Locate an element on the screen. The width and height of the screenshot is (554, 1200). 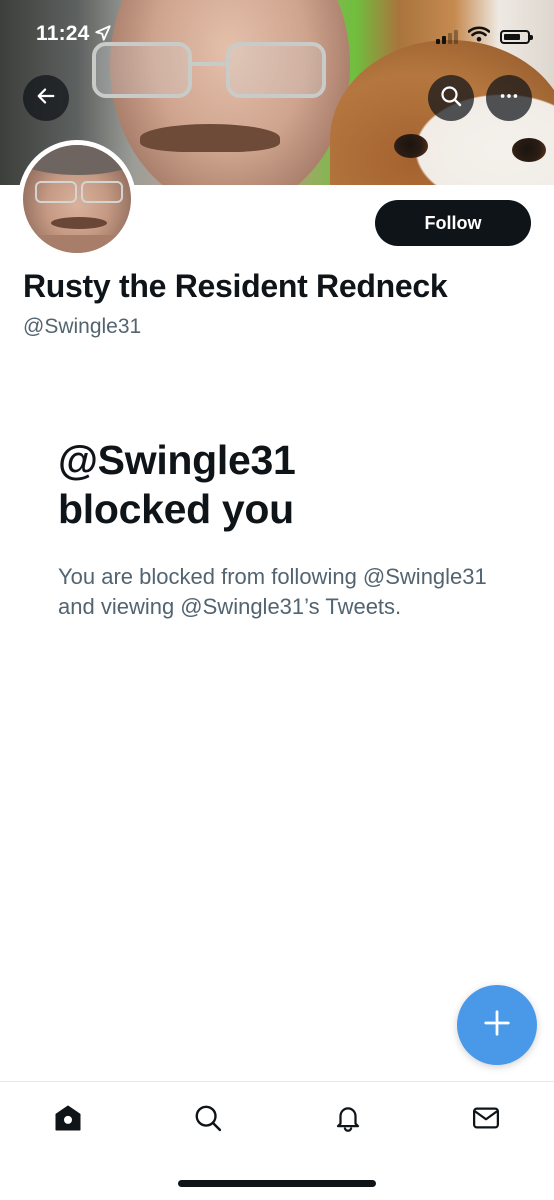
back-button is located at coordinates (46, 98).